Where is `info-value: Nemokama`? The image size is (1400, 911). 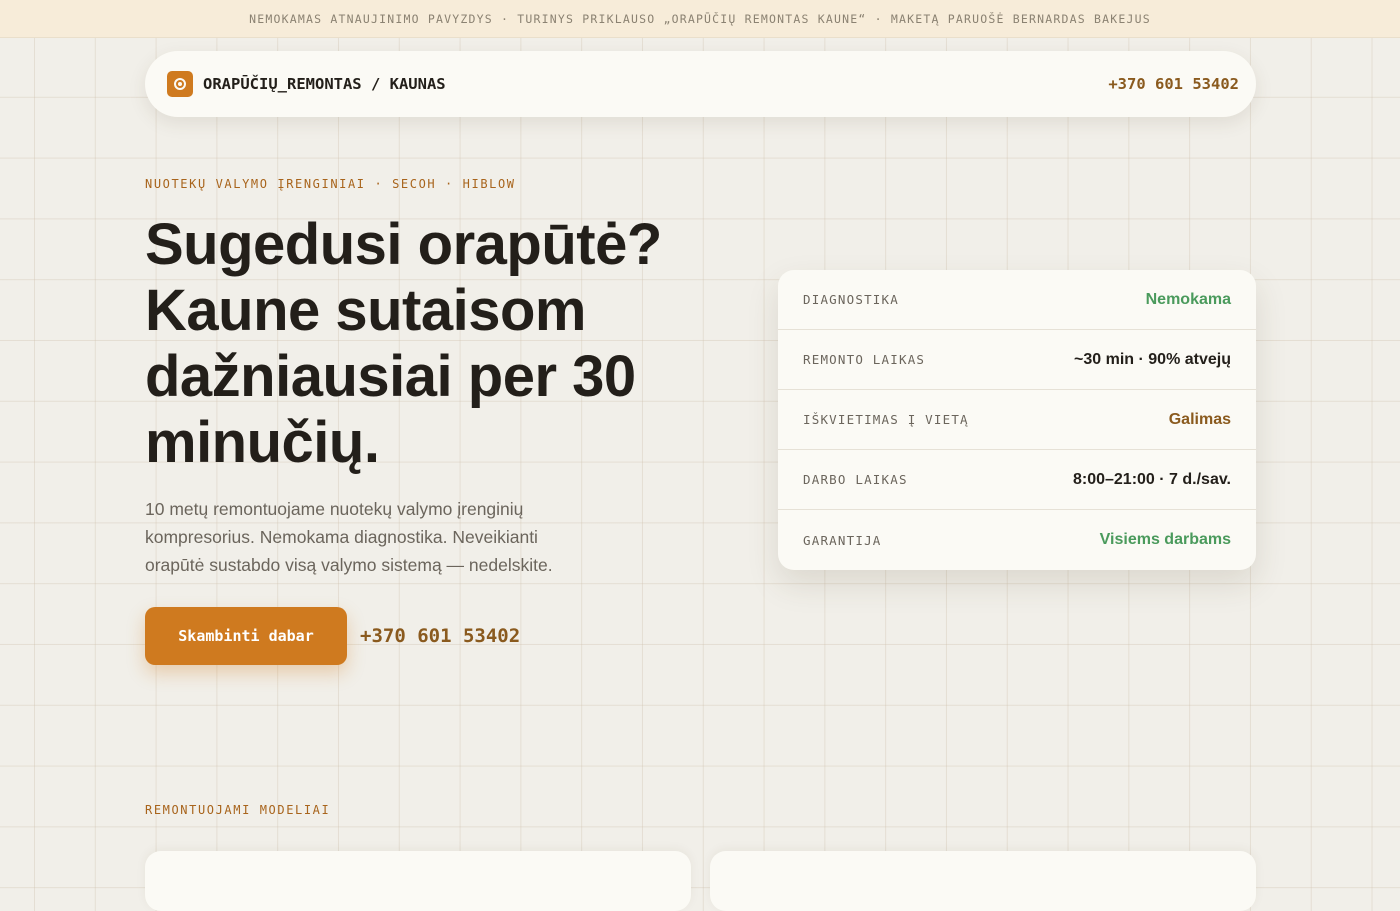 info-value: Nemokama is located at coordinates (1188, 299).